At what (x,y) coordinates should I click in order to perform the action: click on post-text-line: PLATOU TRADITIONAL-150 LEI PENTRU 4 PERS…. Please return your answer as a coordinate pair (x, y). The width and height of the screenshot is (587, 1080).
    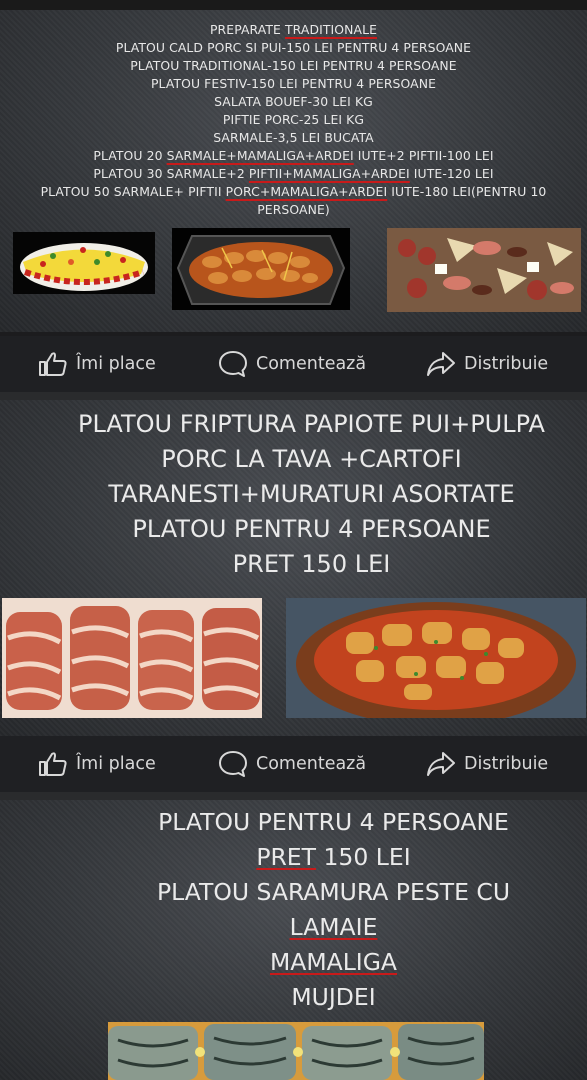
    Looking at the image, I should click on (293, 66).